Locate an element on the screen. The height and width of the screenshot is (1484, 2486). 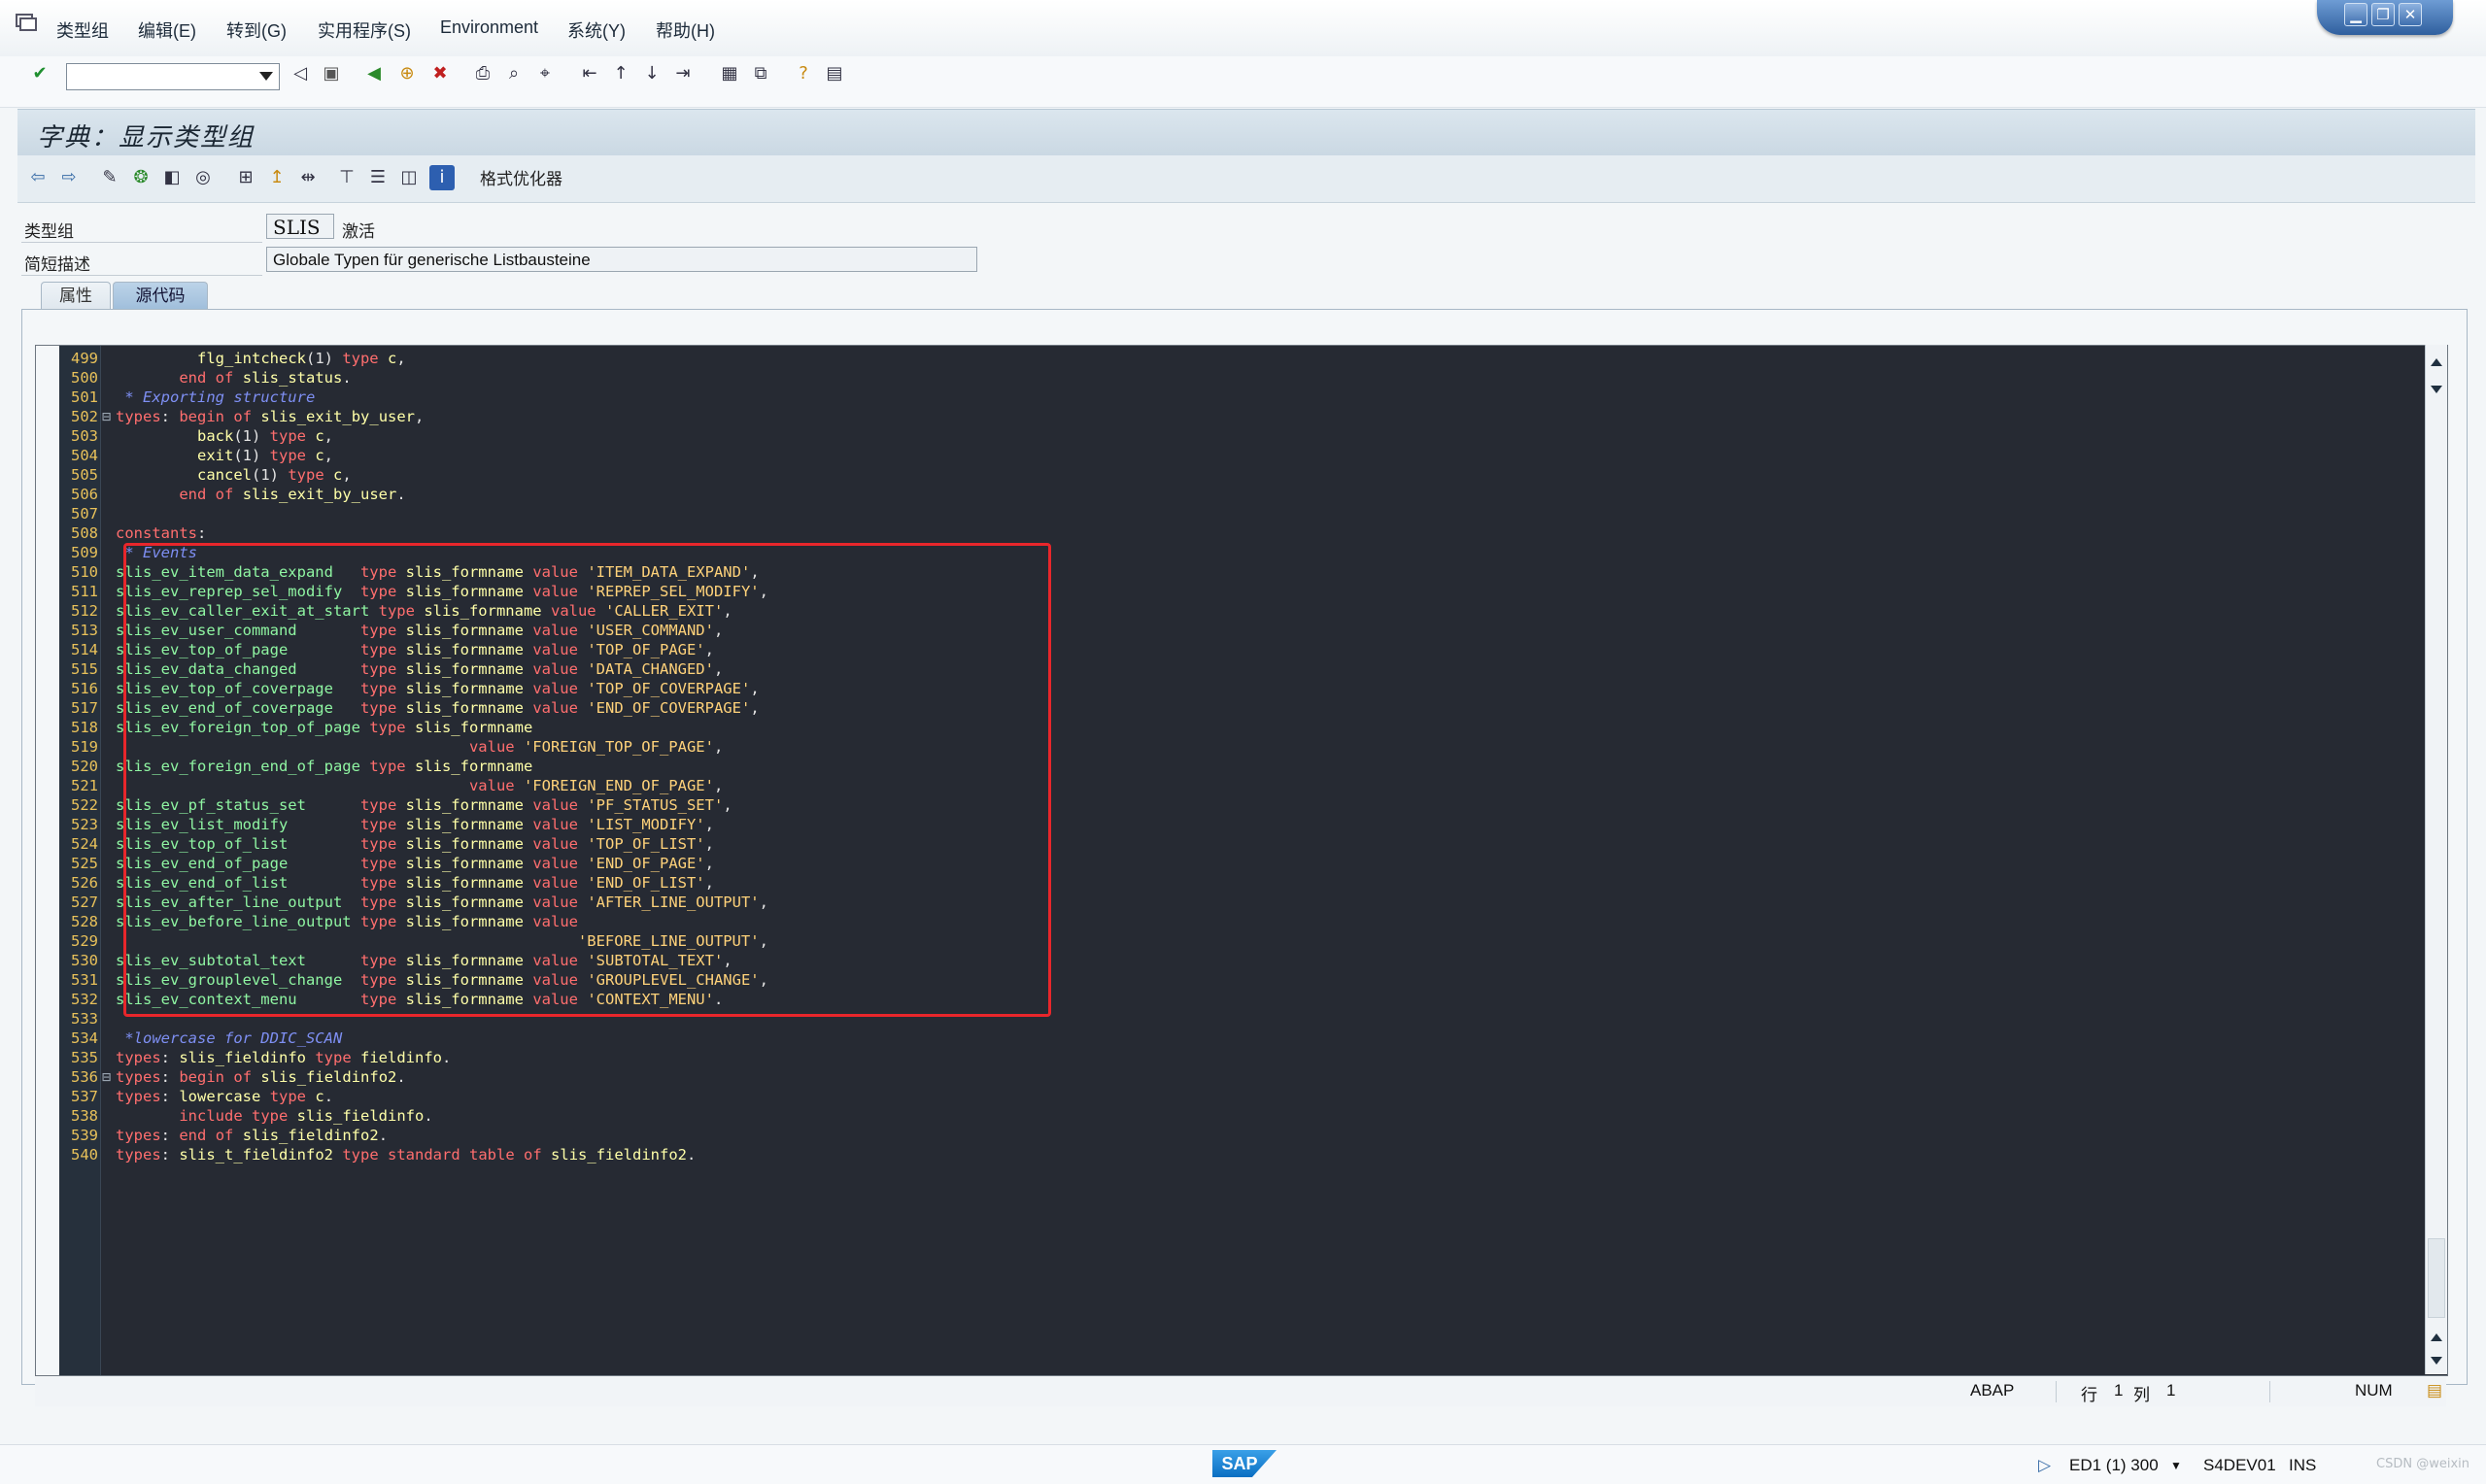
notes-icon: ▤ is located at coordinates (2434, 1391).